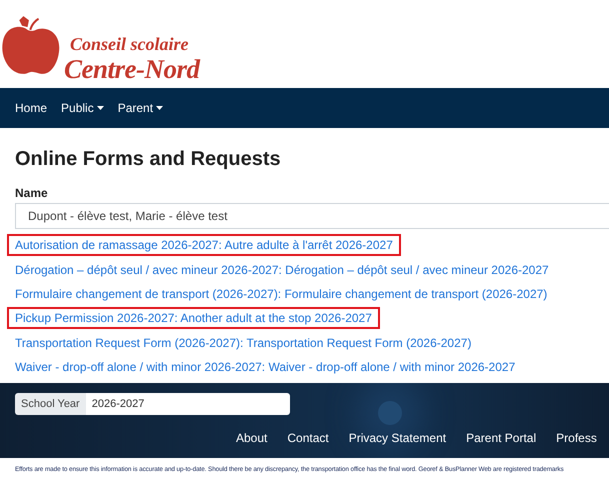 The image size is (609, 480). Describe the element at coordinates (252, 438) in the screenshot. I see `footer-link: About` at that location.